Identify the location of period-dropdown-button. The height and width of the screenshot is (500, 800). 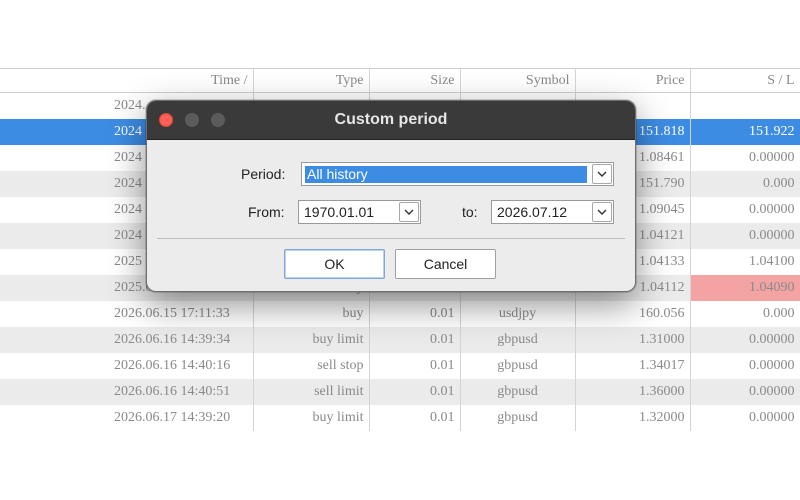
(602, 174).